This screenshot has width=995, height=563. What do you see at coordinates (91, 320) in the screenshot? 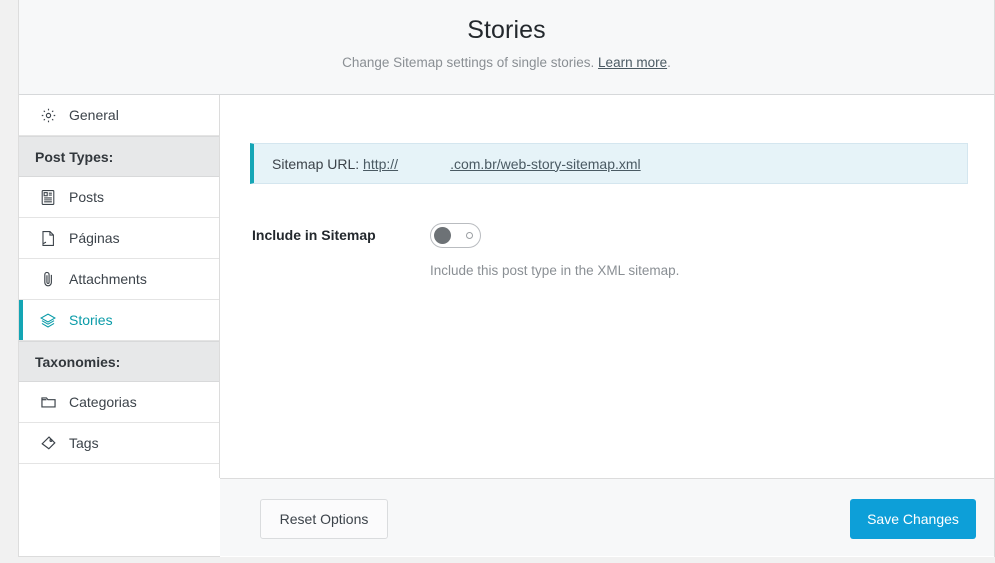
I see `sidebar-item-label: Stories` at bounding box center [91, 320].